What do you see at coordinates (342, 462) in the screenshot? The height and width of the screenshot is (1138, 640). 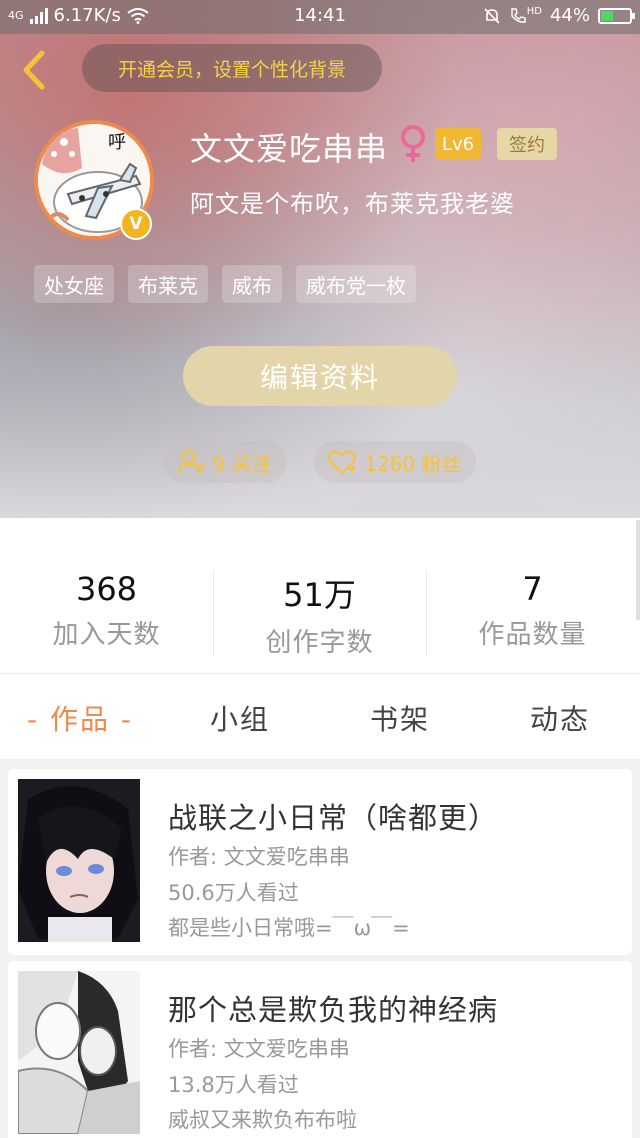 I see `heart-add-icon` at bounding box center [342, 462].